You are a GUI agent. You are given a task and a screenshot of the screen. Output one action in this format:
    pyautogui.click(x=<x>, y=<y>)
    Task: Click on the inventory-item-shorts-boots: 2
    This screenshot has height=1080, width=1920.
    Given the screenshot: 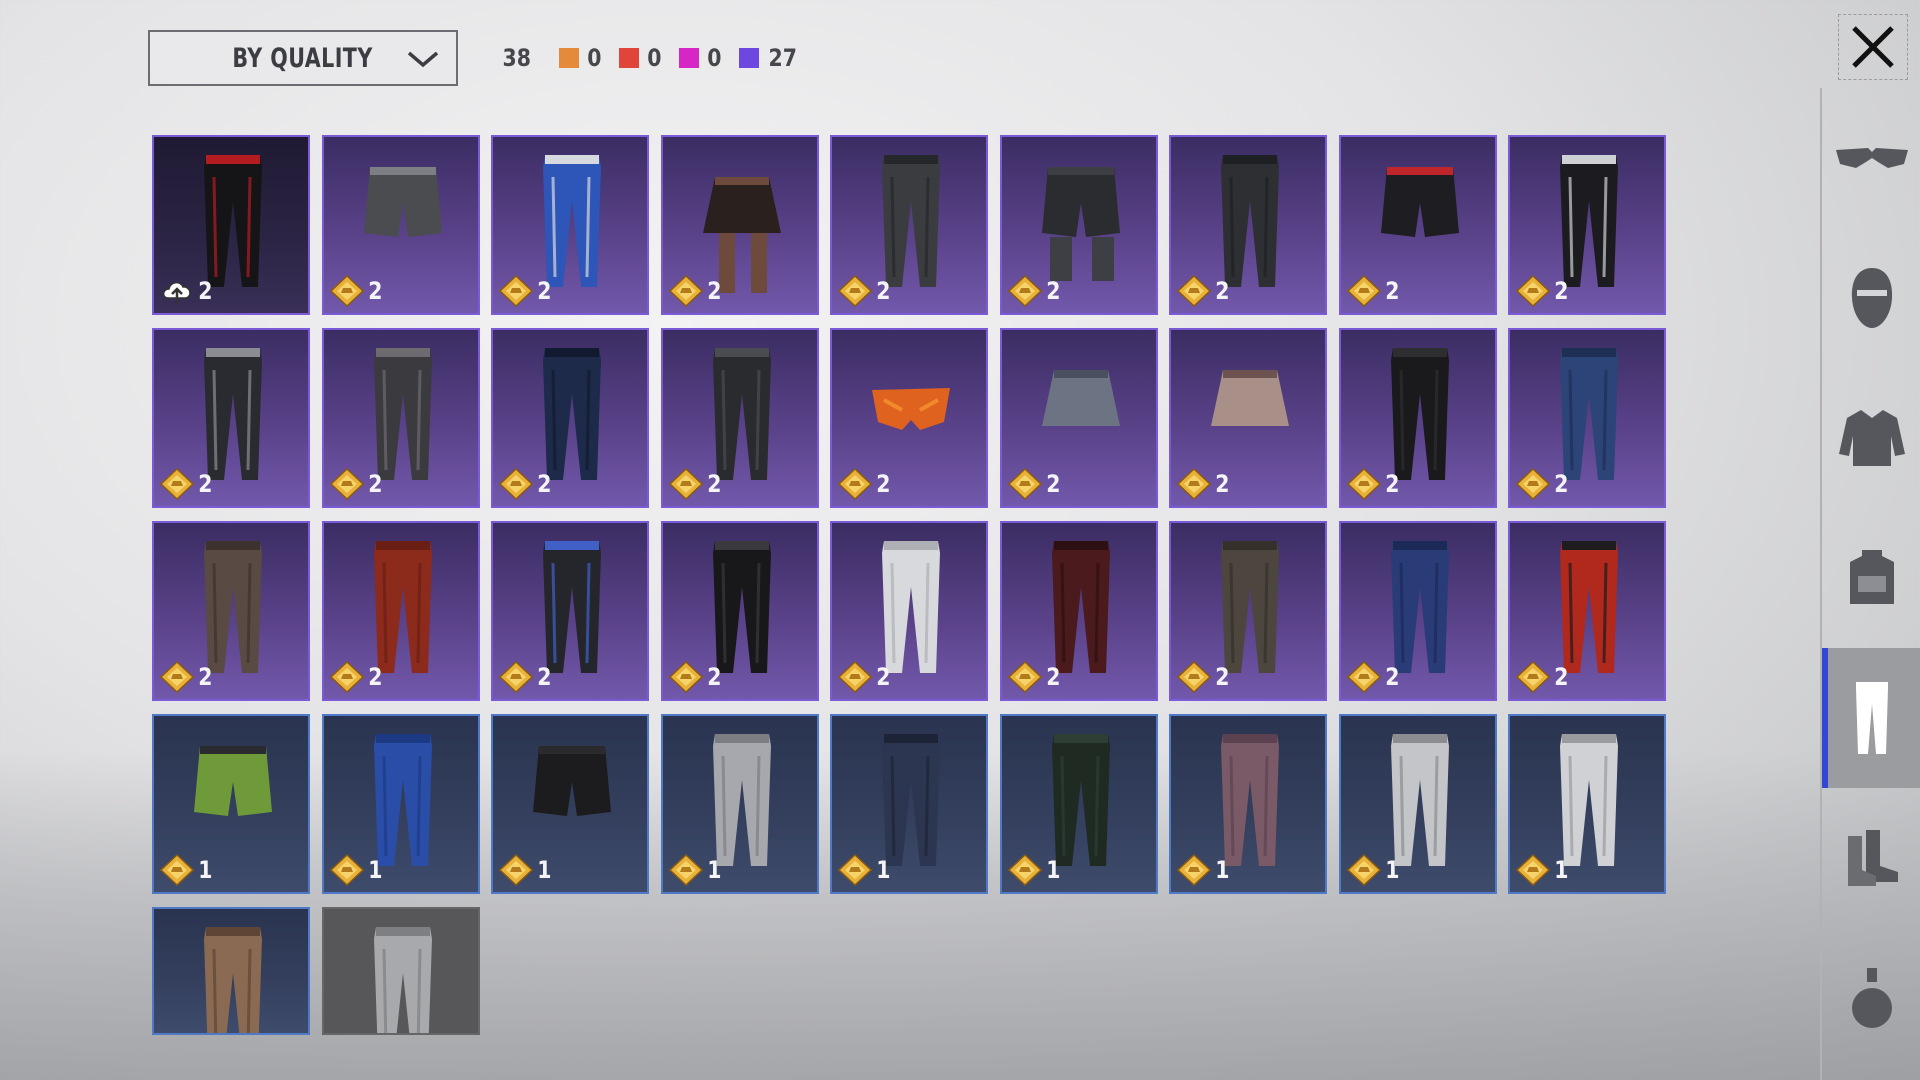 What is the action you would take?
    pyautogui.click(x=1078, y=225)
    